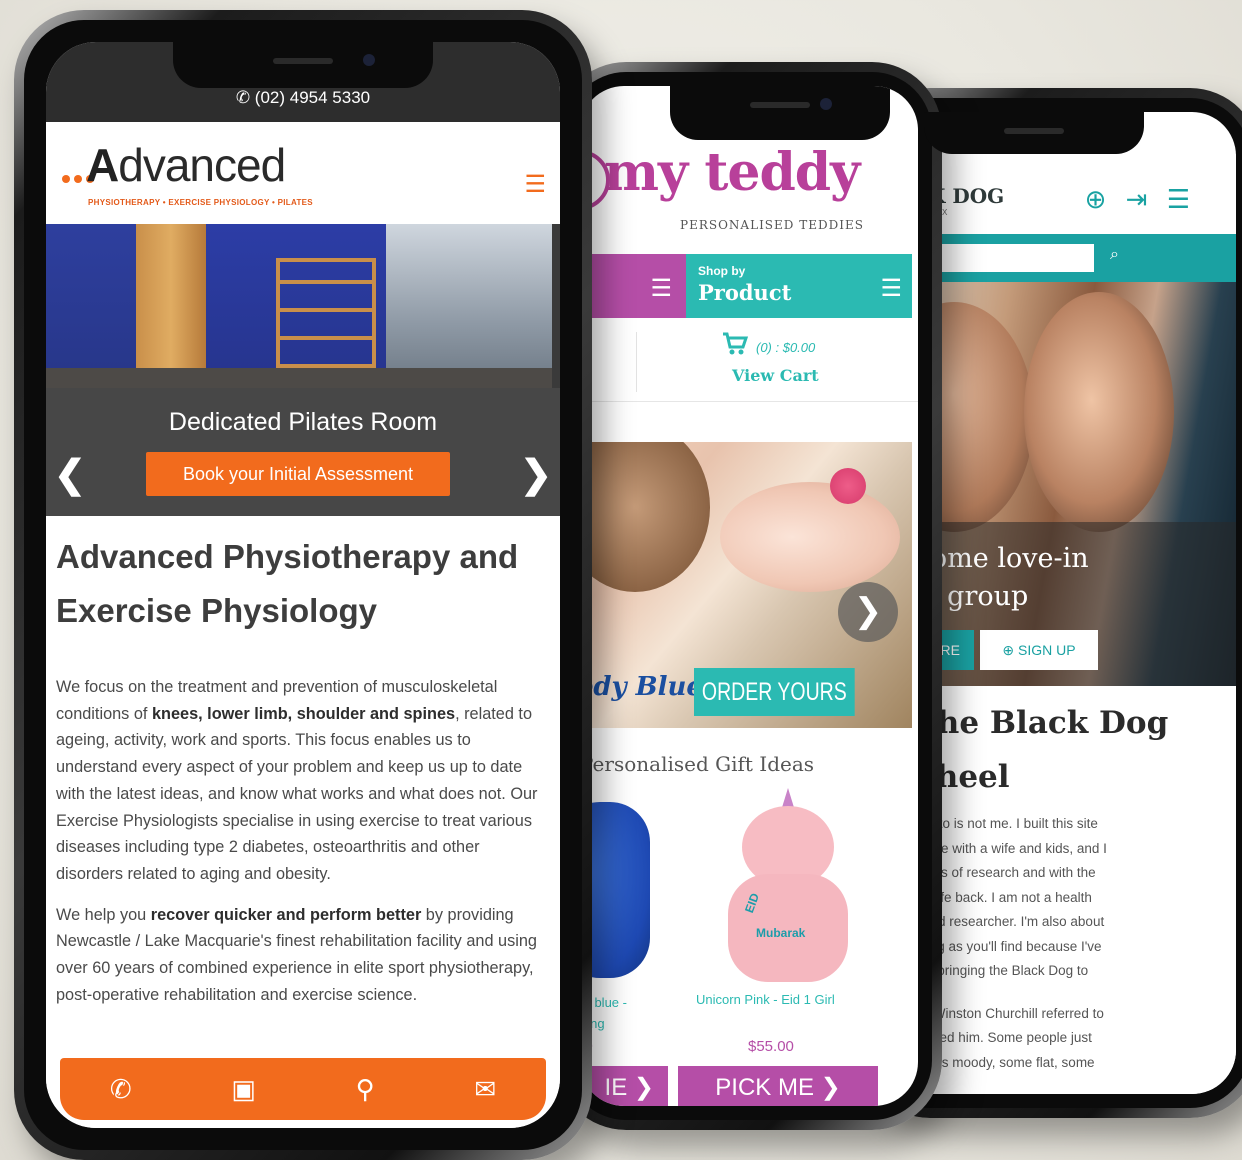 The image size is (1242, 1160). What do you see at coordinates (765, 999) in the screenshot?
I see `product-name-2: Unicorn Pink - Eid 1 Girl` at bounding box center [765, 999].